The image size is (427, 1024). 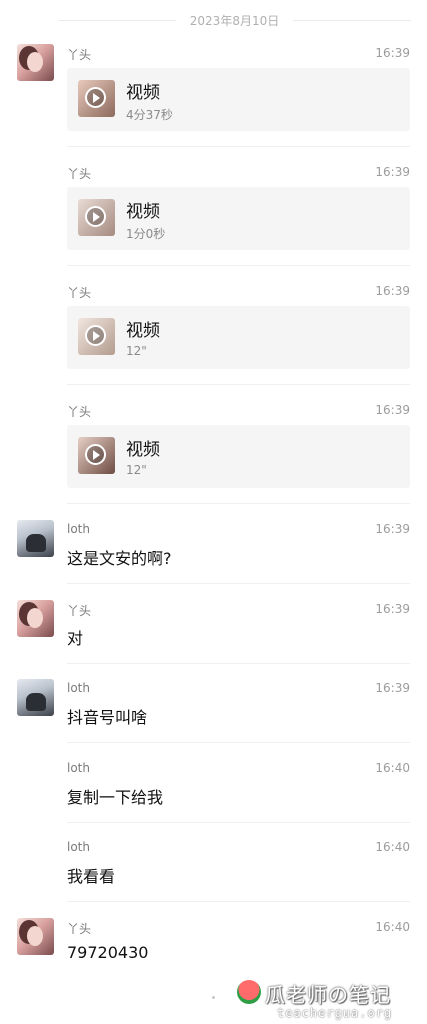 I want to click on watermark: 瓜老师の笔记 teachergua.org, so click(x=322, y=1000).